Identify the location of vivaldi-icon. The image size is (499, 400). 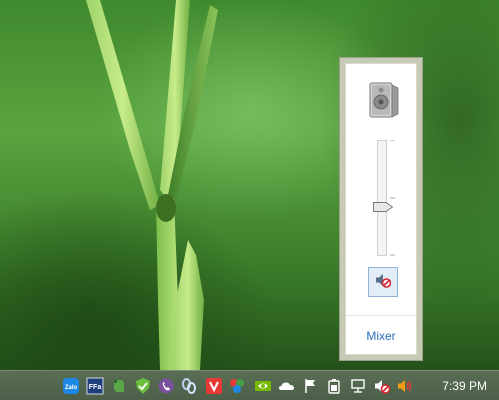
(214, 386).